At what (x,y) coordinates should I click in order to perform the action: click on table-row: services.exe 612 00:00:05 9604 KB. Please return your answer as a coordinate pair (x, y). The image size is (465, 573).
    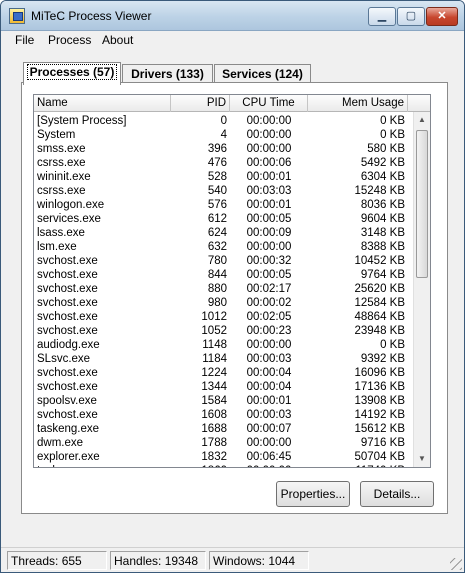
    Looking at the image, I should click on (224, 219).